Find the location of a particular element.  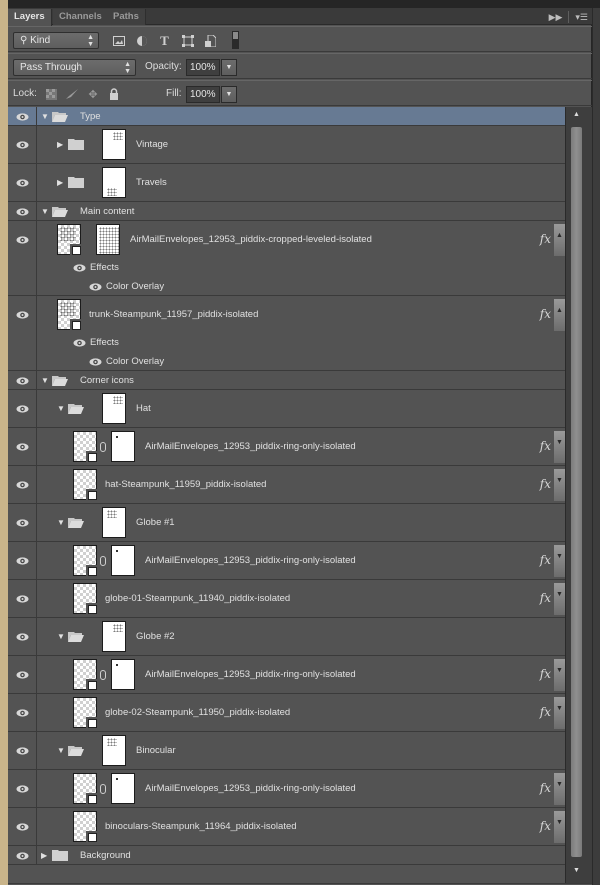

layer-group-row: ▶ Background is located at coordinates (286, 855).